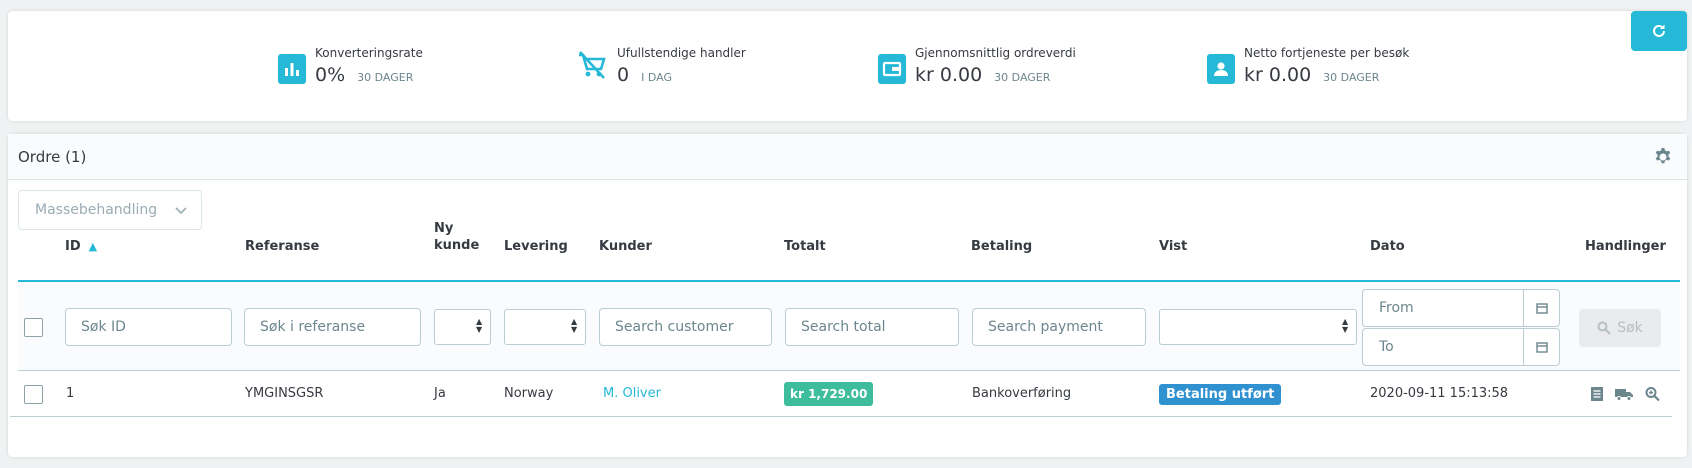 The width and height of the screenshot is (1692, 468). What do you see at coordinates (1258, 327) in the screenshot?
I see `filter-status-select: ▲ ▼` at bounding box center [1258, 327].